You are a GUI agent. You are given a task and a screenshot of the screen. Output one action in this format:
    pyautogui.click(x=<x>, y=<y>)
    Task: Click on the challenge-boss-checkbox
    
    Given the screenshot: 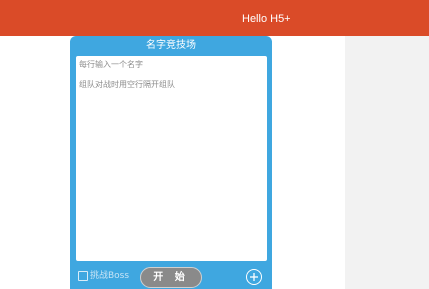 What is the action you would take?
    pyautogui.click(x=83, y=276)
    